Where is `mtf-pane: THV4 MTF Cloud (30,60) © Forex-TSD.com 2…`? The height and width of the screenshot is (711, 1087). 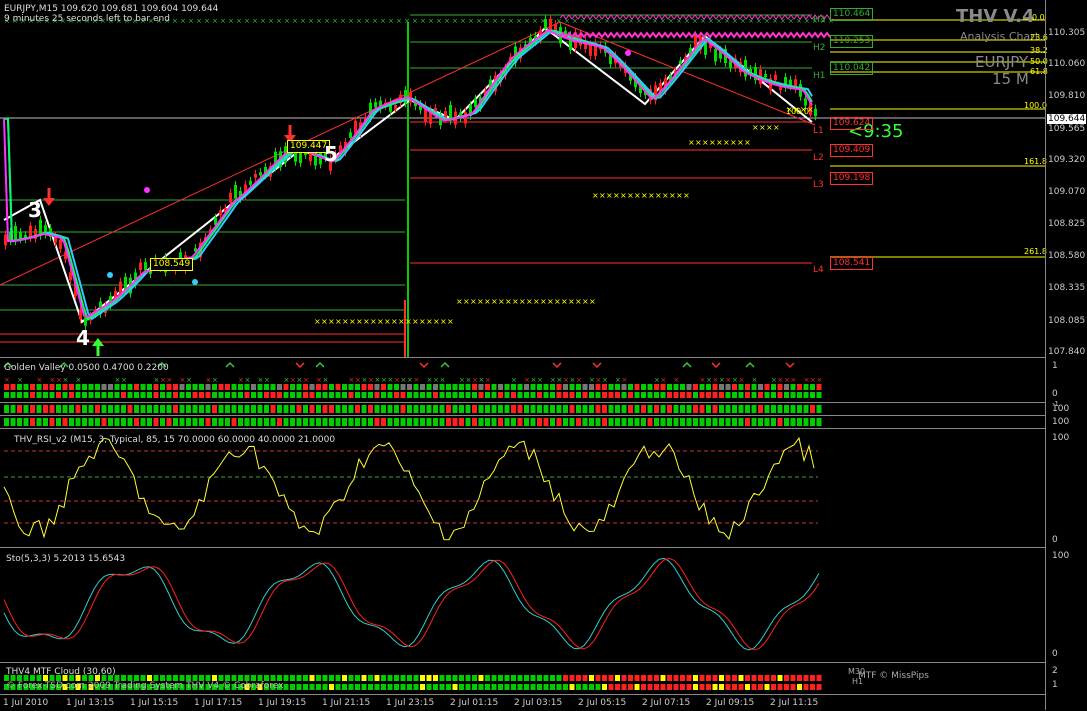
mtf-pane: THV4 MTF Cloud (30,60) © Forex-TSD.com 2… is located at coordinates (522, 679).